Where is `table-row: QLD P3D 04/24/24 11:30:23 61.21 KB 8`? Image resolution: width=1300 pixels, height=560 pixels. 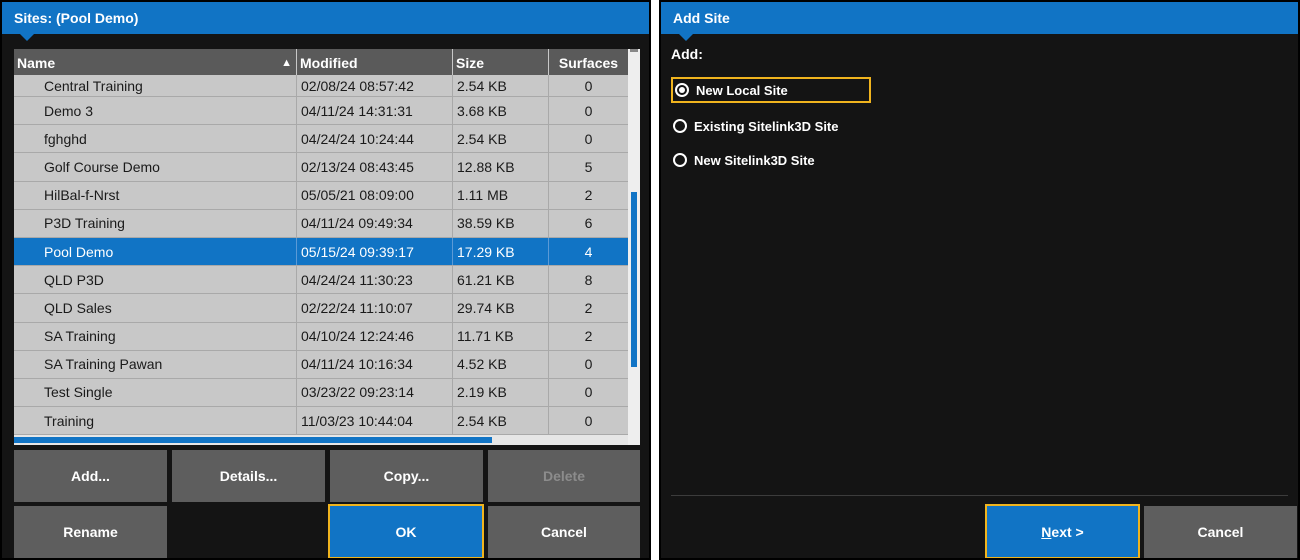 table-row: QLD P3D 04/24/24 11:30:23 61.21 KB 8 is located at coordinates (321, 280).